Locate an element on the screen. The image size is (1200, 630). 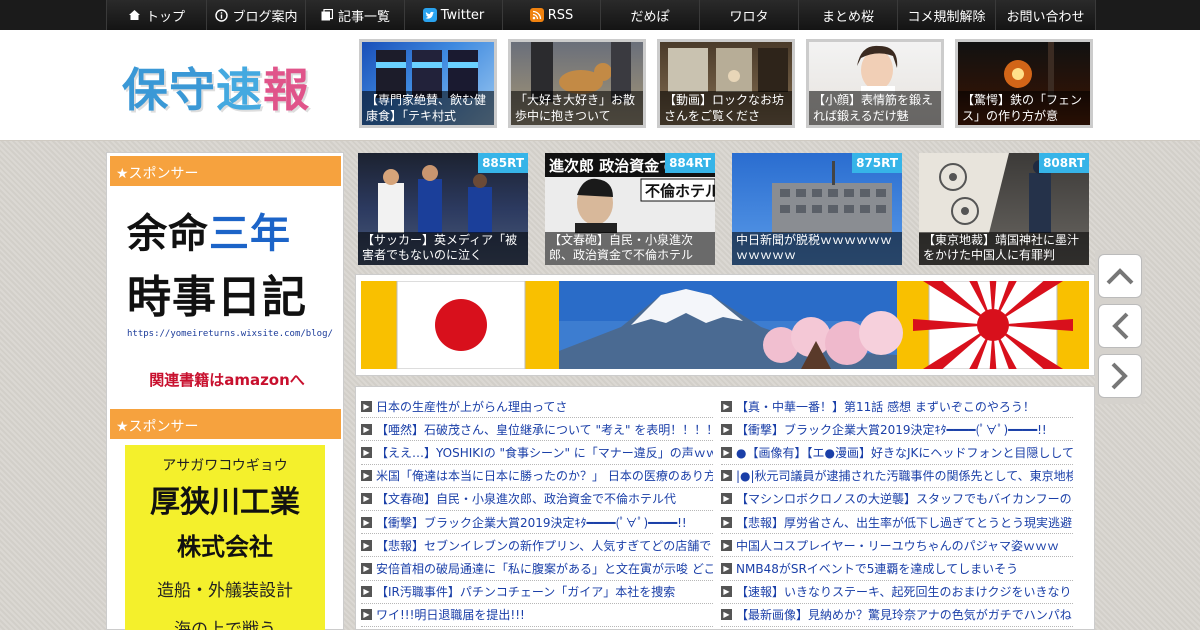
nav-item-twitter: Twitter is located at coordinates (453, 15).